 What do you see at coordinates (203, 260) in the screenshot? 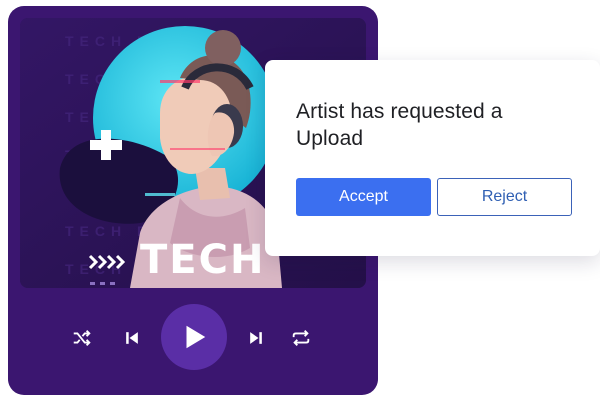
I see `album-title: TECH` at bounding box center [203, 260].